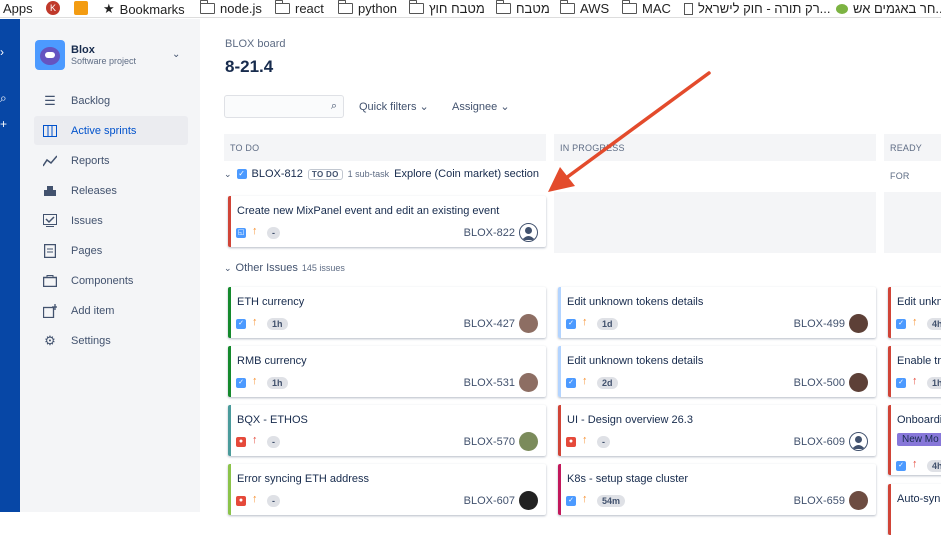 The width and height of the screenshot is (941, 535). Describe the element at coordinates (635, 361) in the screenshot. I see `card-summary: Edit unknown tokens details` at that location.